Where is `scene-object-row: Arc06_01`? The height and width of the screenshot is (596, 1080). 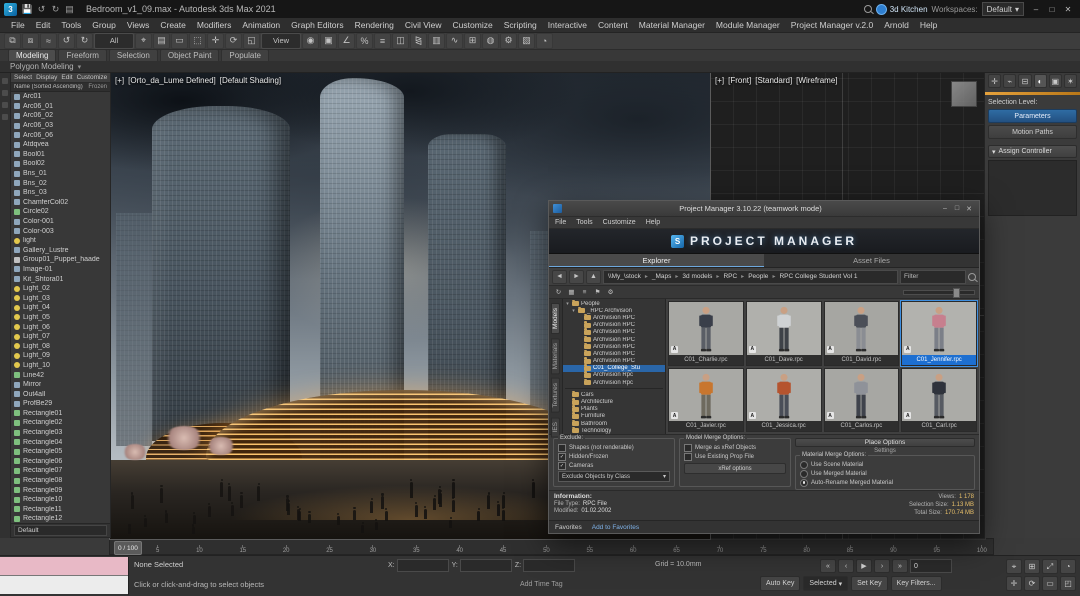 scene-object-row: Arc06_01 is located at coordinates (60, 107).